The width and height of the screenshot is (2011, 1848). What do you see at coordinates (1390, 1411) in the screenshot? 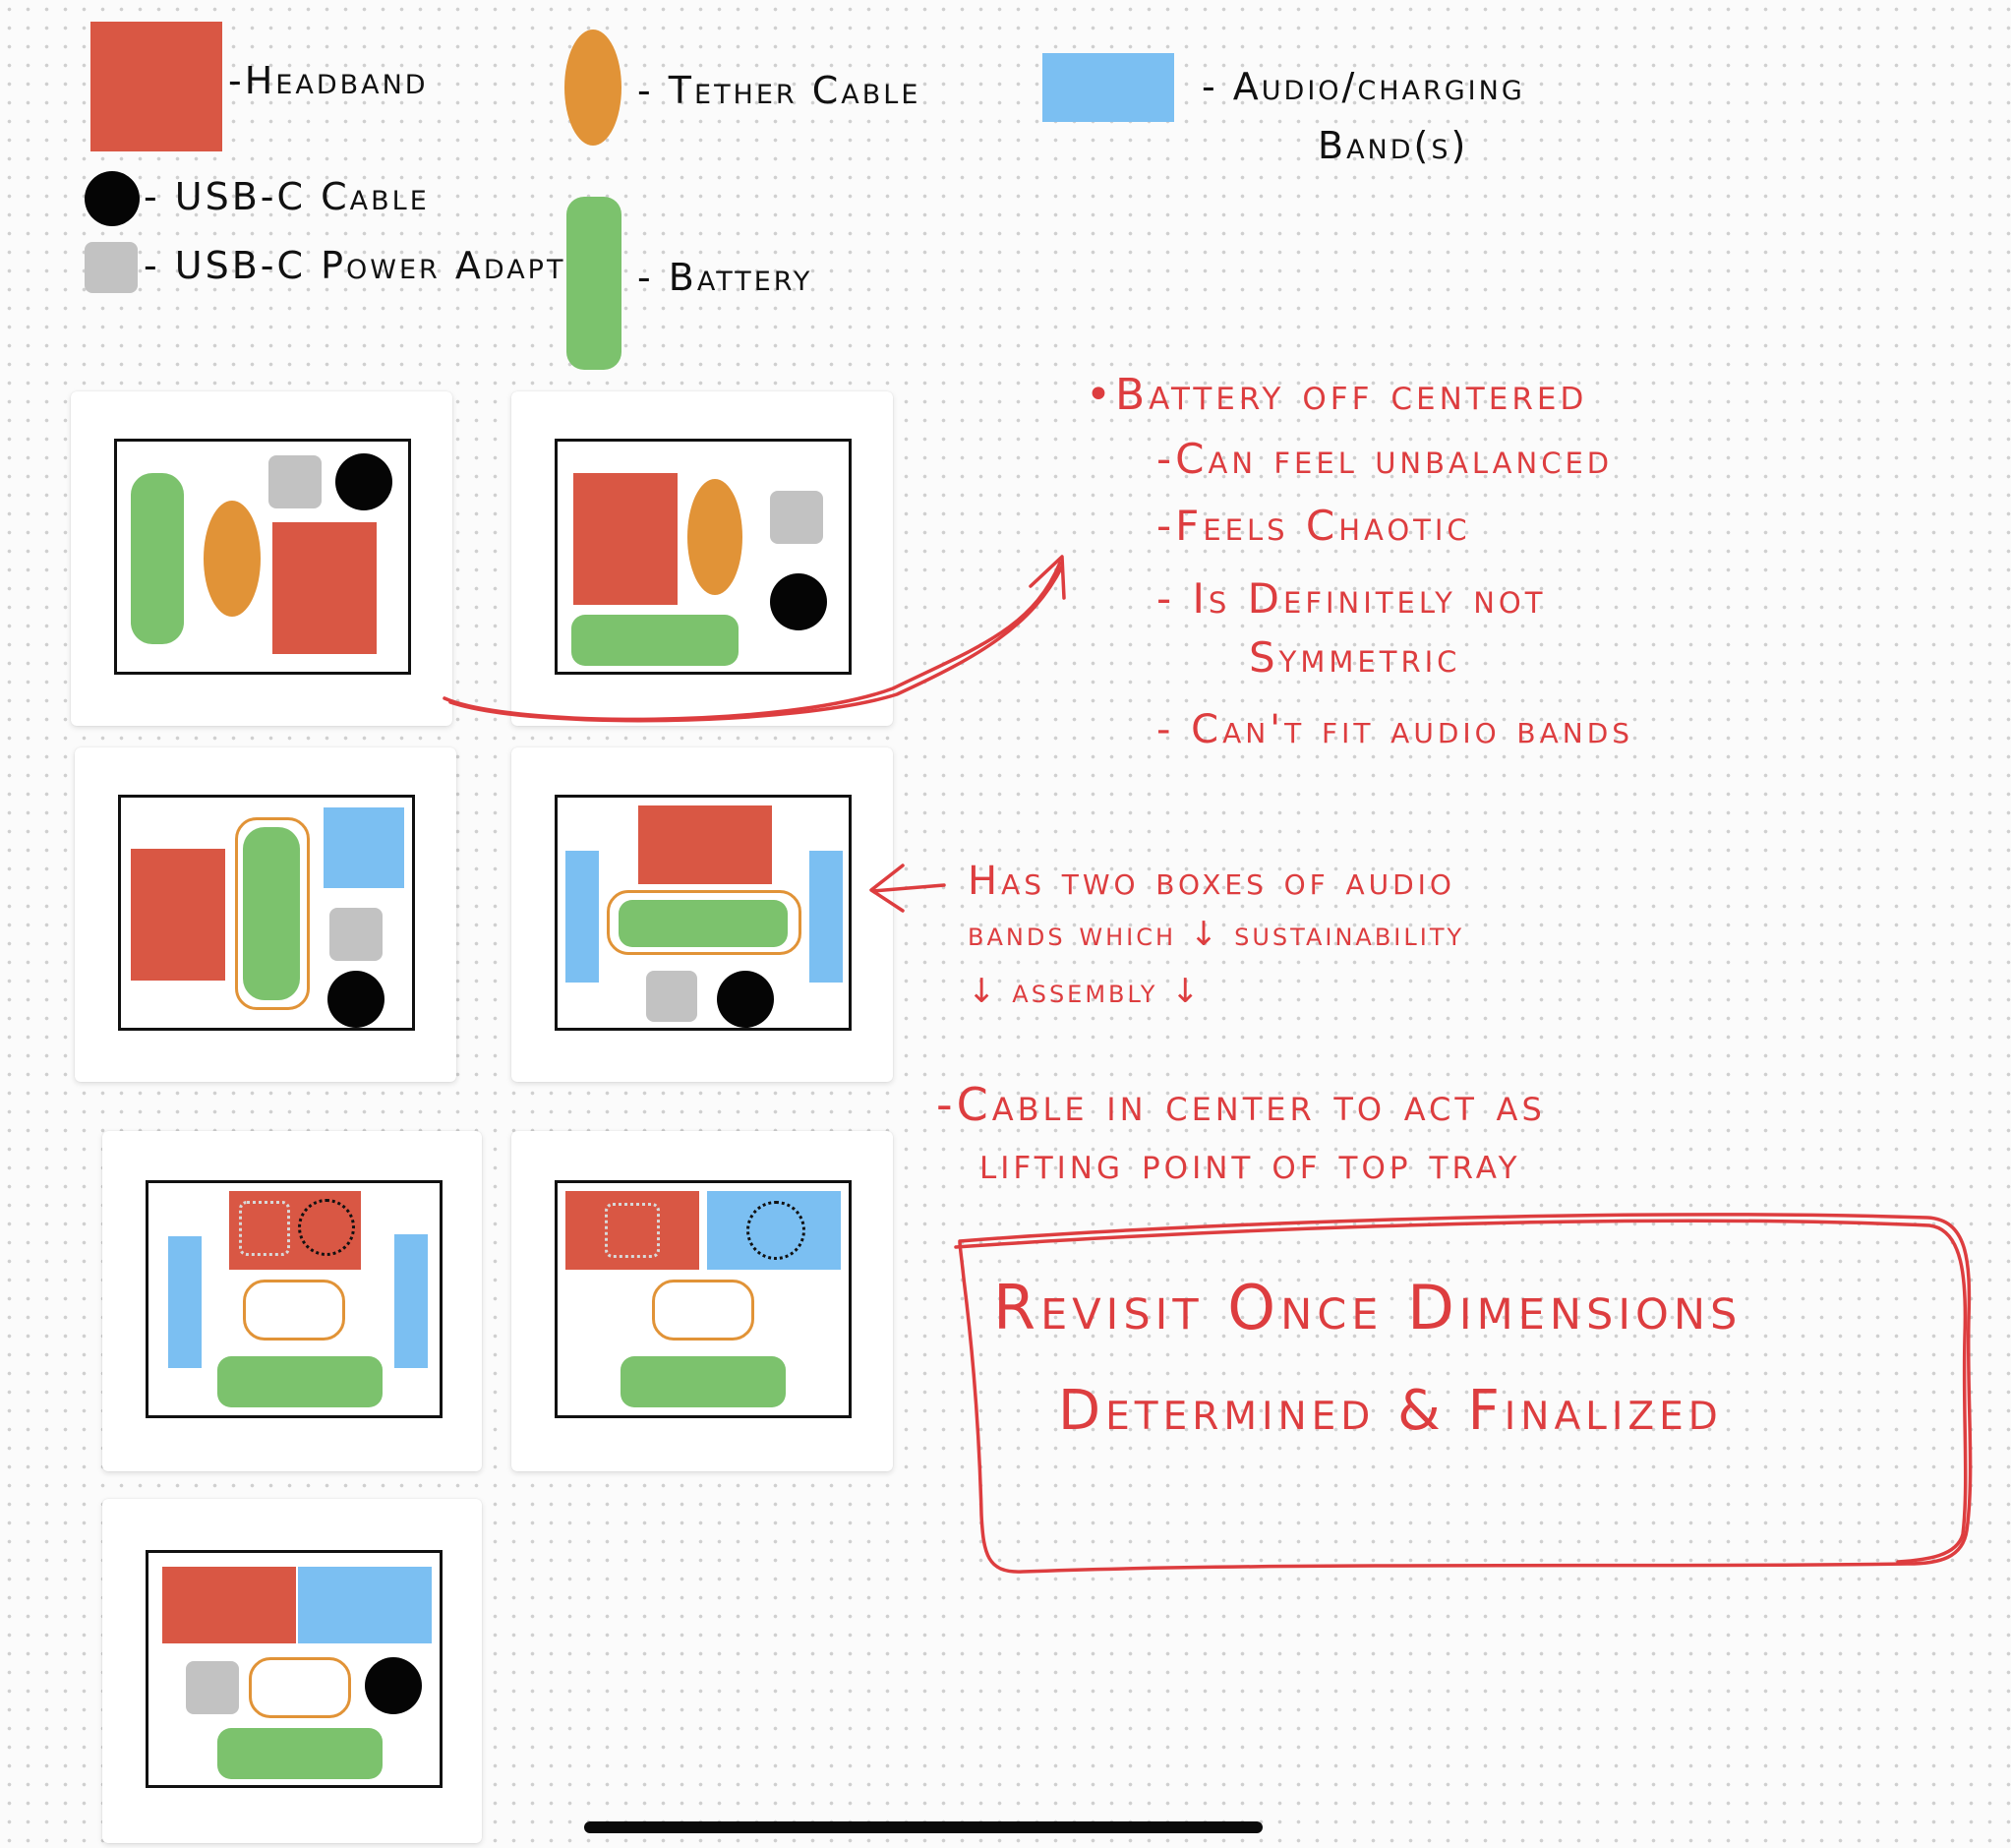
I see `revisit-line-2: Determined & Finalized` at bounding box center [1390, 1411].